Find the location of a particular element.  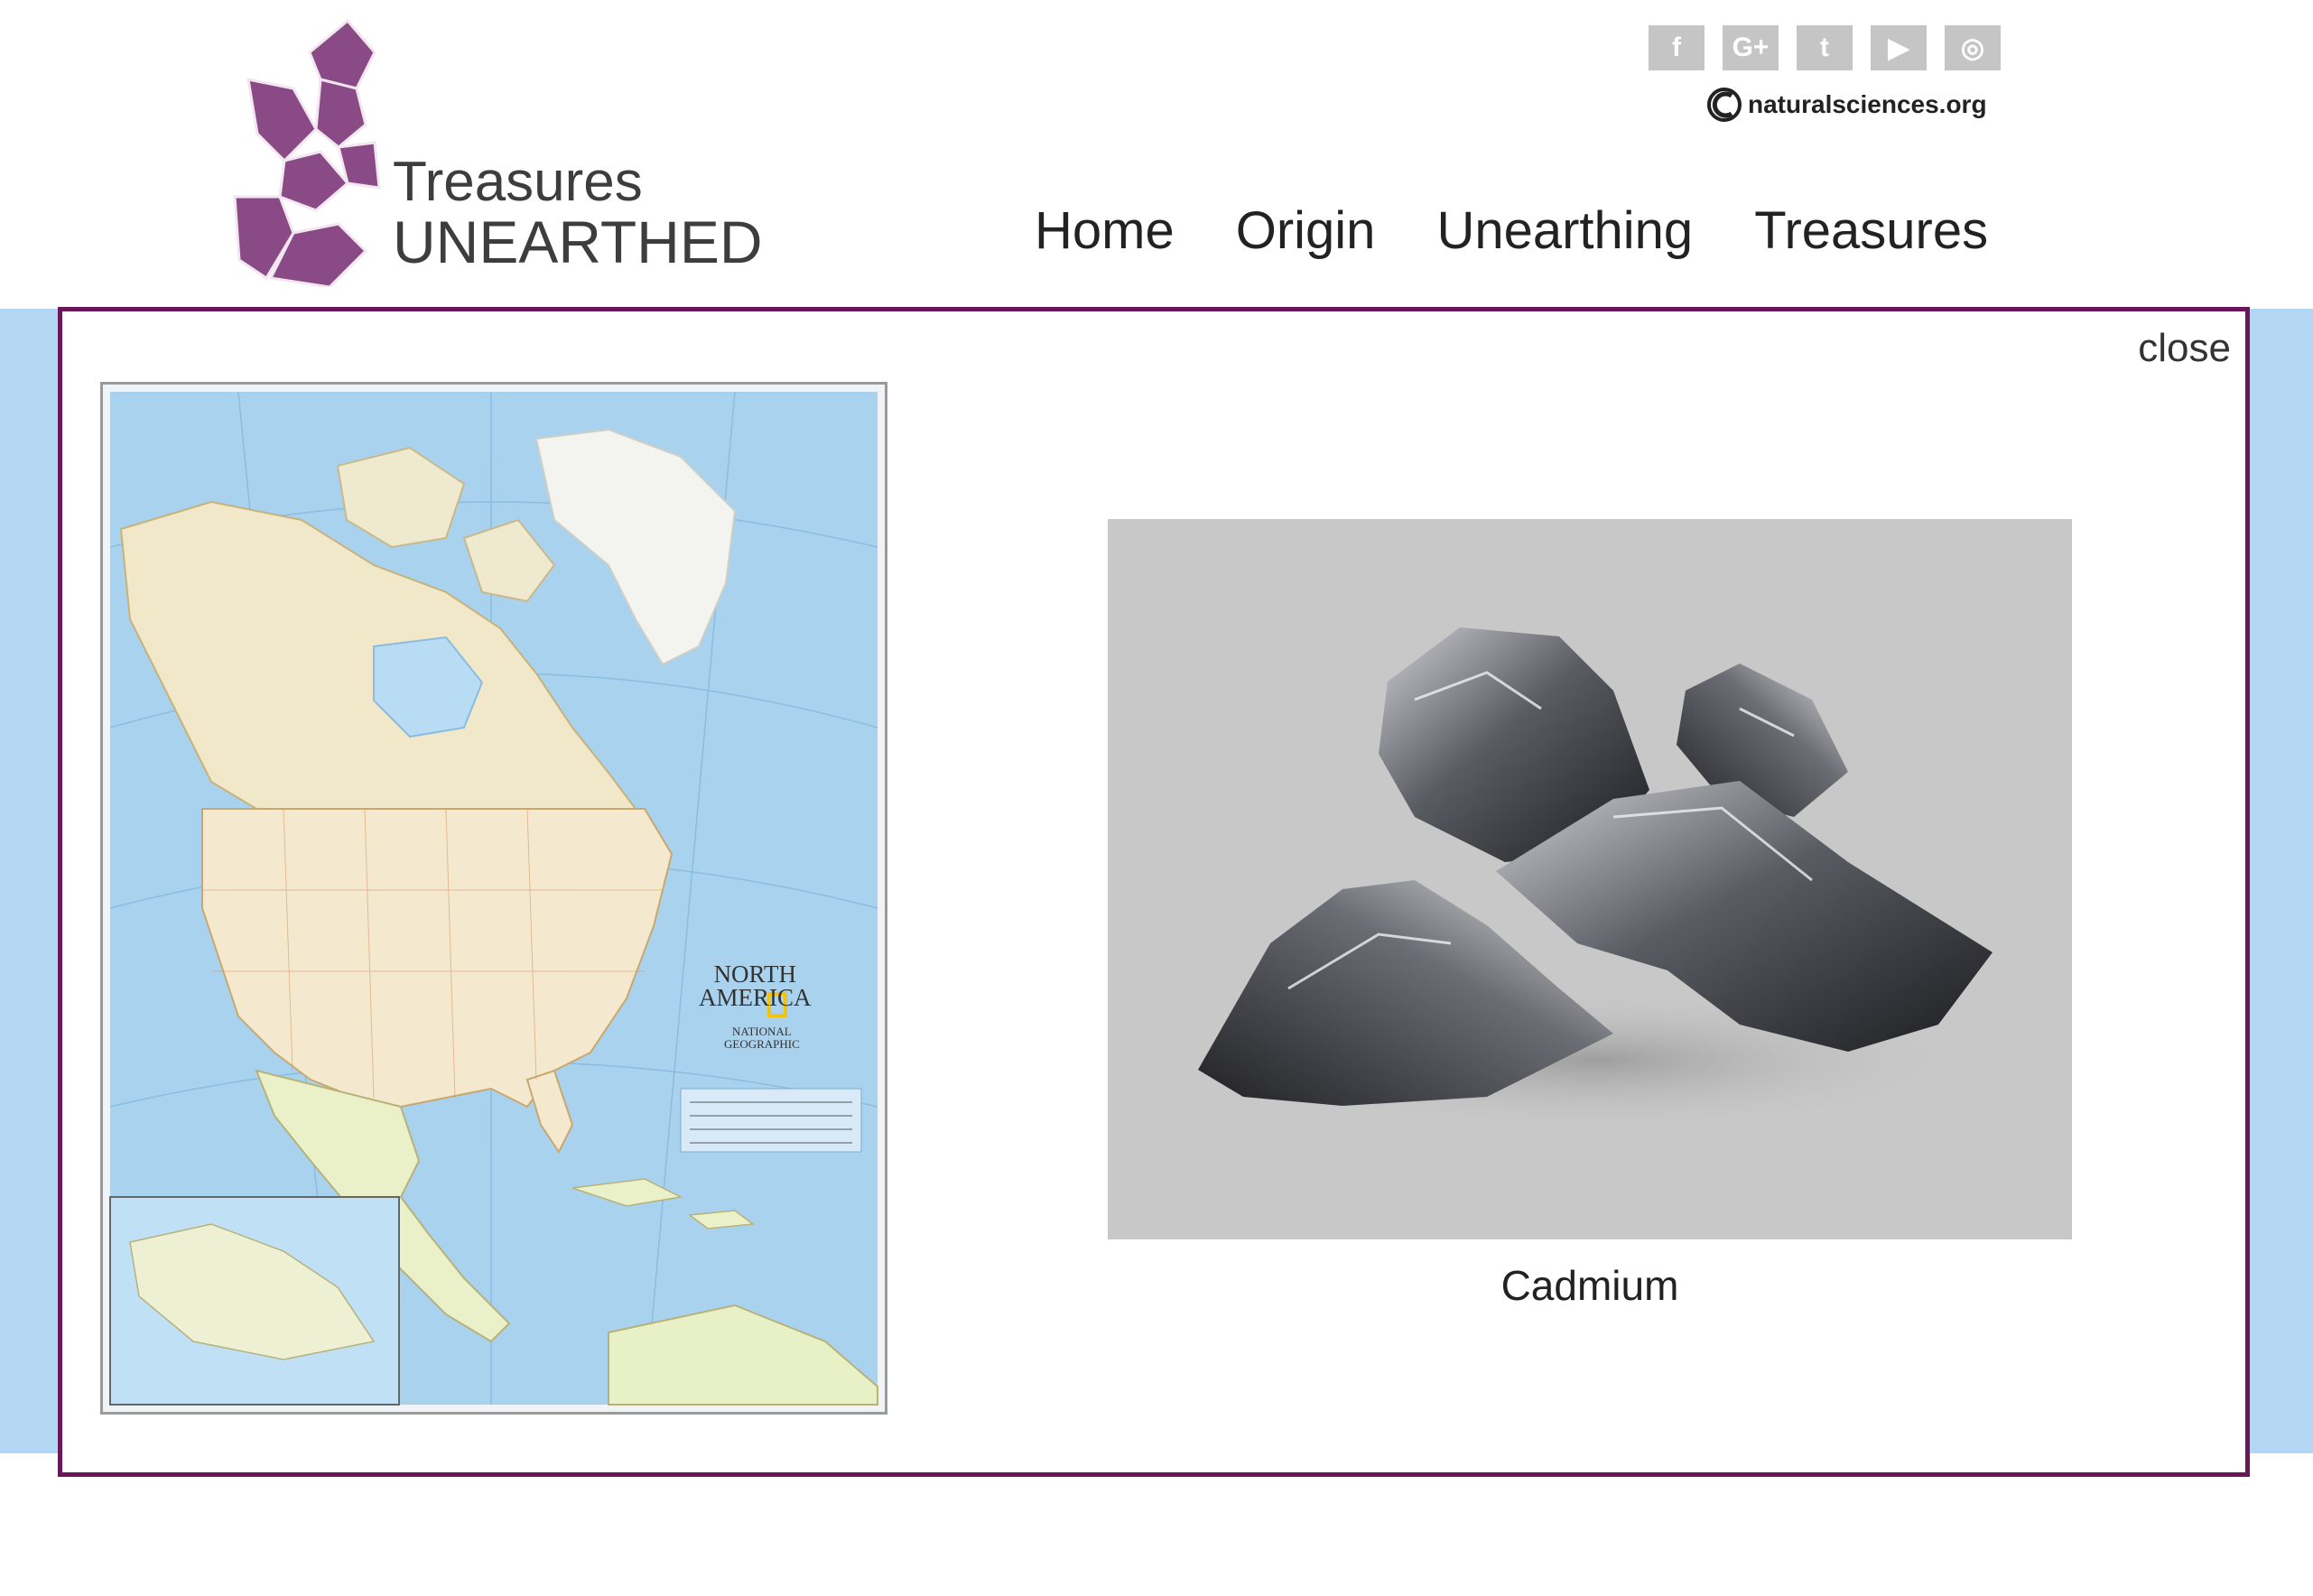

map-title-line1: NORTH is located at coordinates (755, 974).